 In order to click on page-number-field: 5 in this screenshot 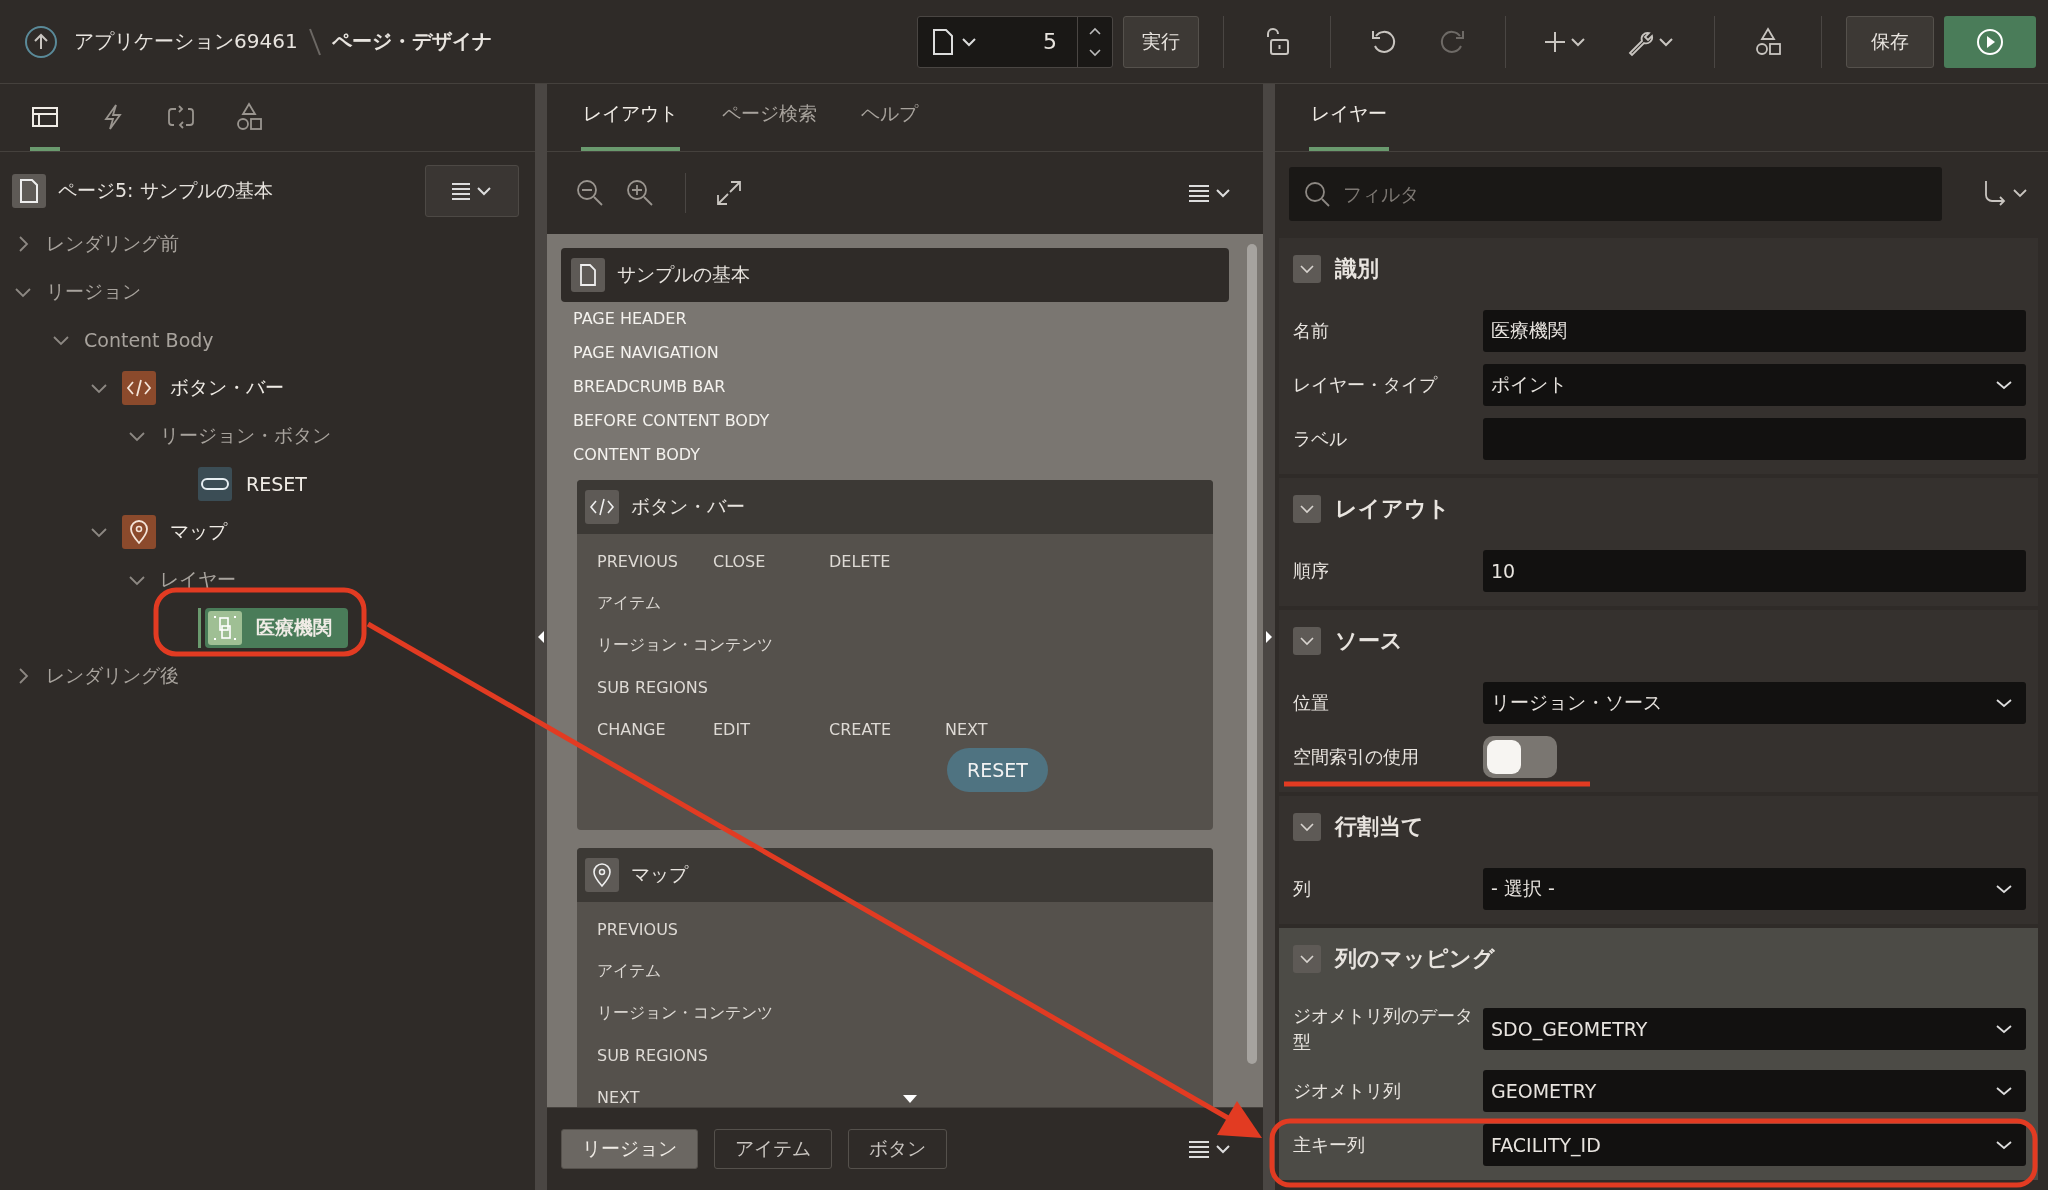, I will do `click(1026, 41)`.